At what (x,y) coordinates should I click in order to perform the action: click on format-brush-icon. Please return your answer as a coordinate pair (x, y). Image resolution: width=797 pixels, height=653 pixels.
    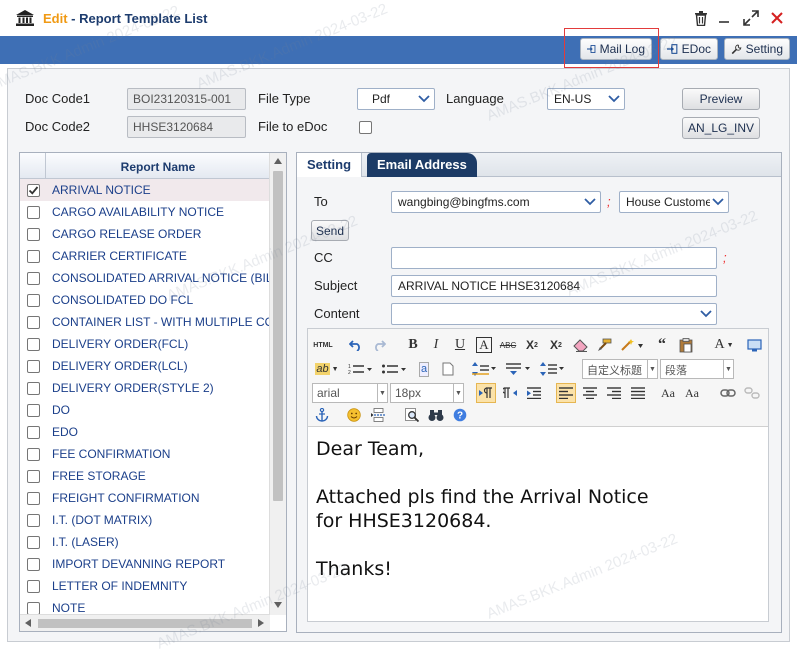
    Looking at the image, I should click on (604, 345).